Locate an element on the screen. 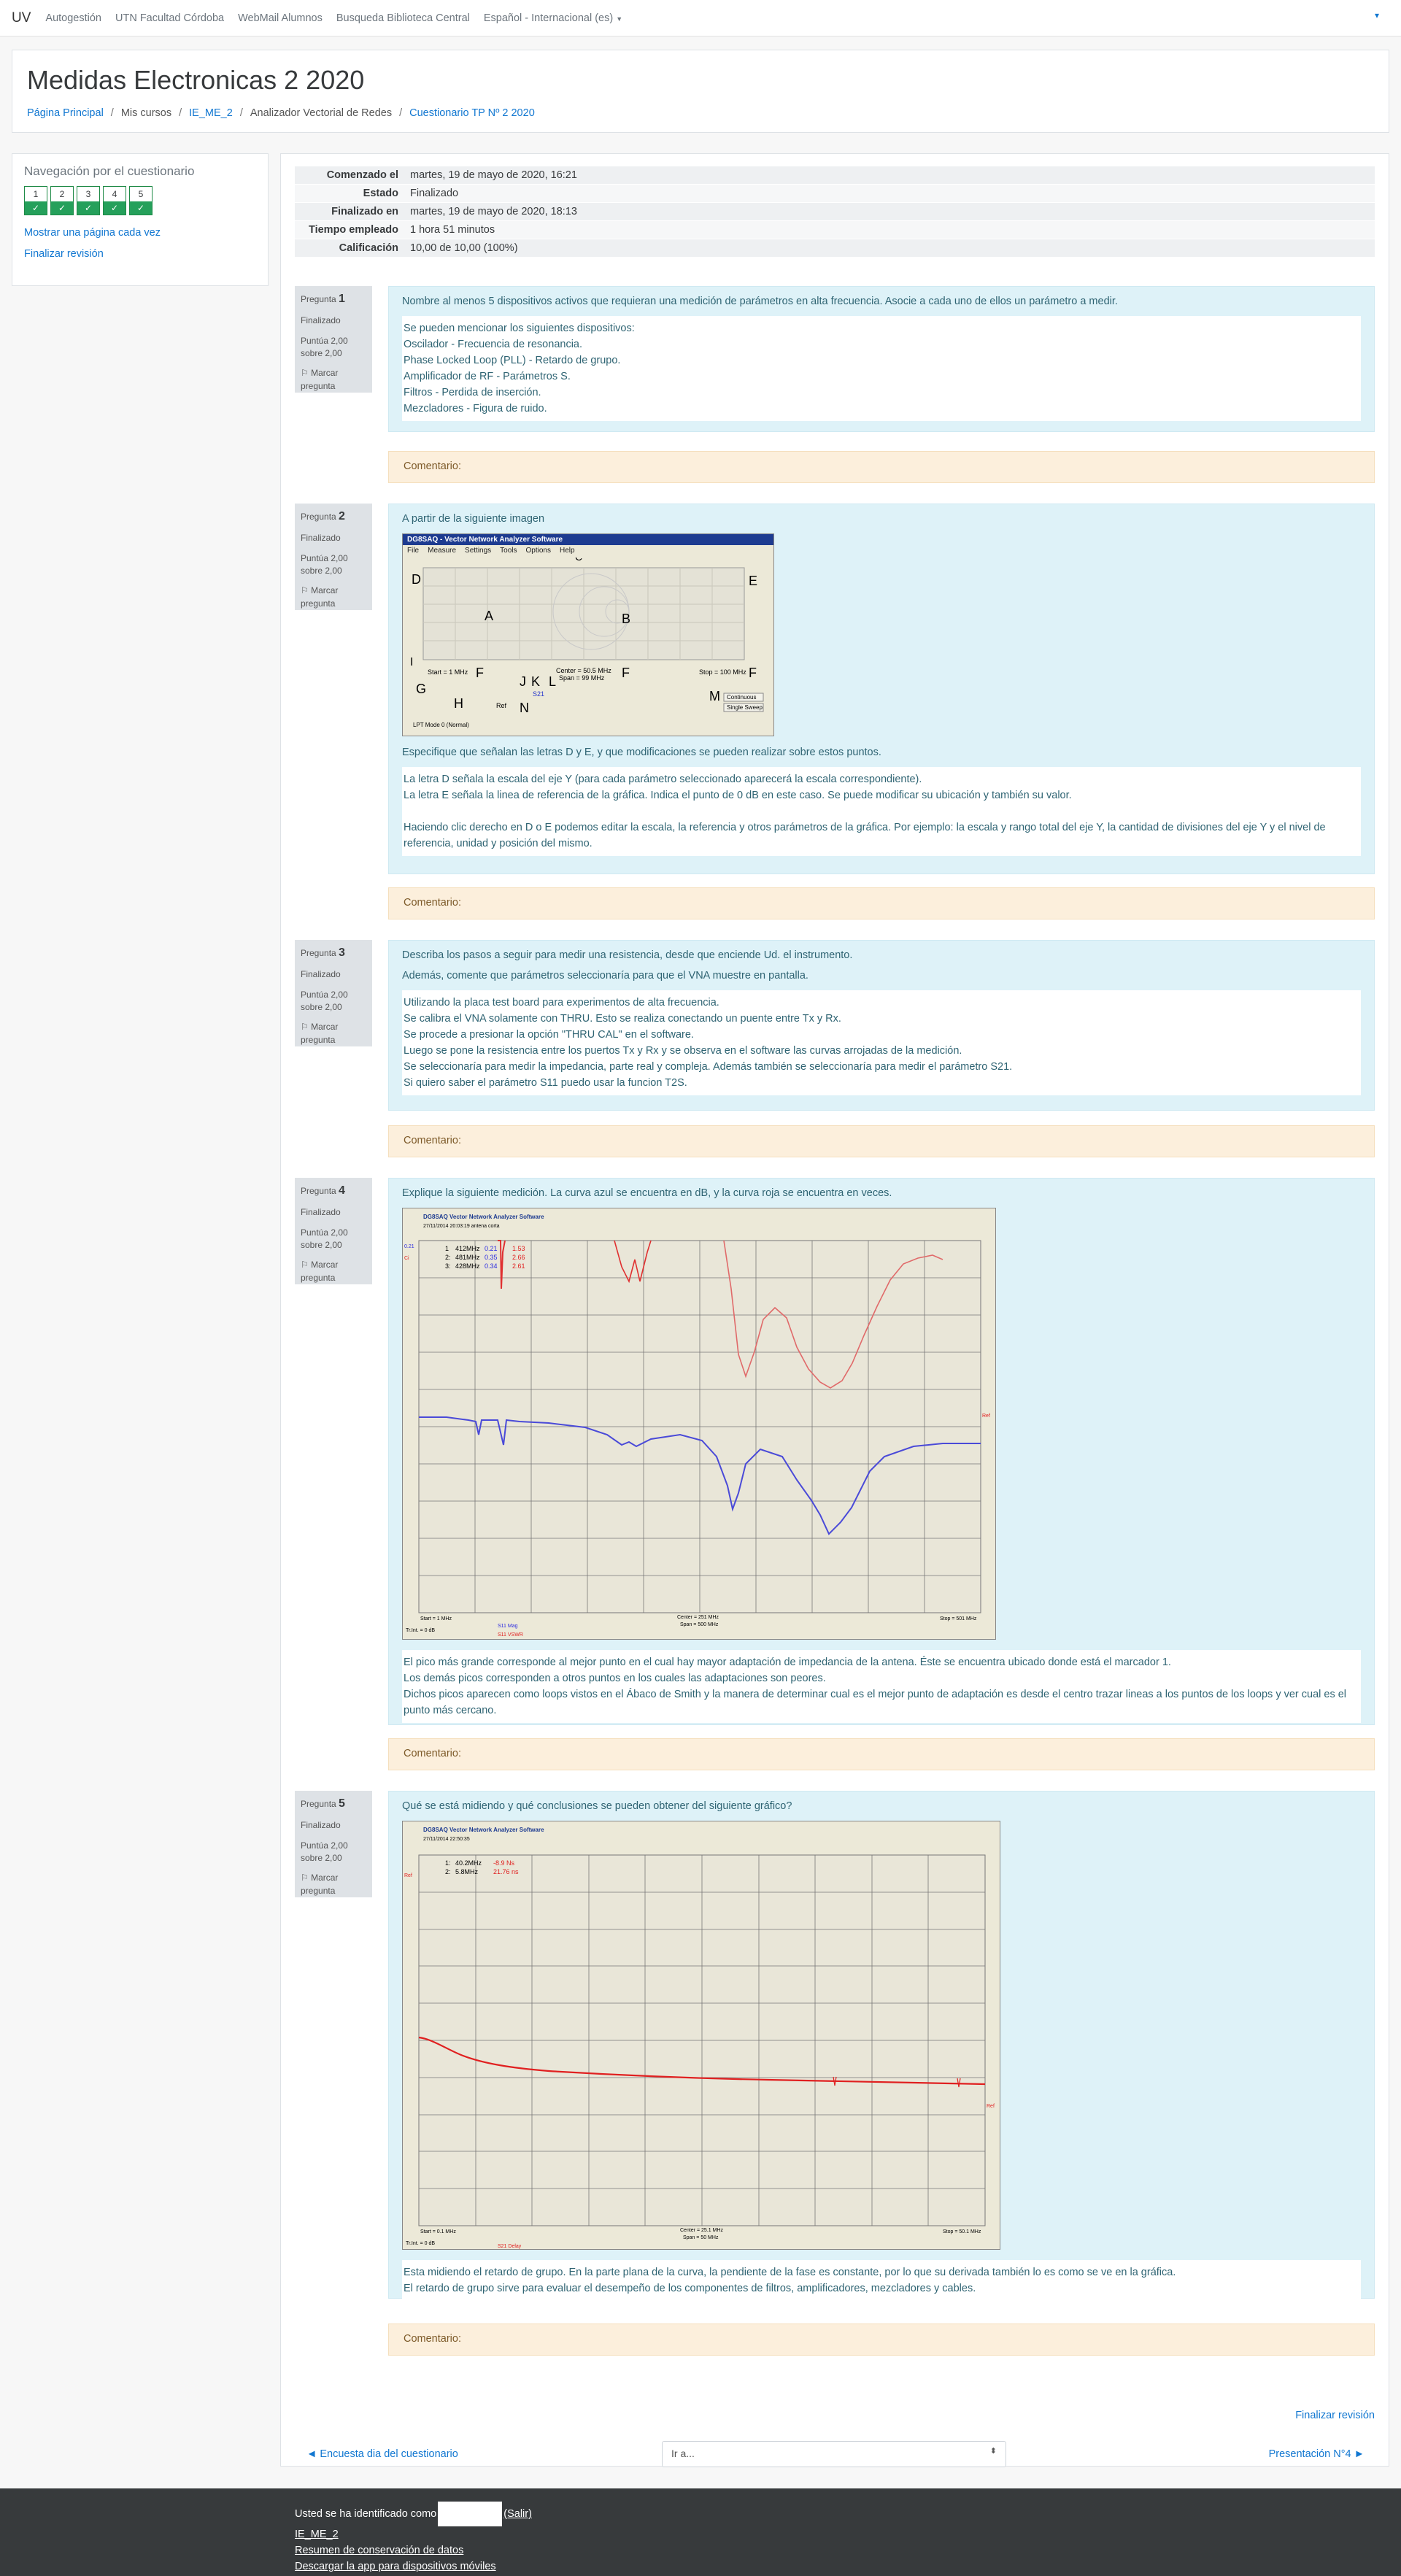  letter-l-label: L is located at coordinates (552, 681).